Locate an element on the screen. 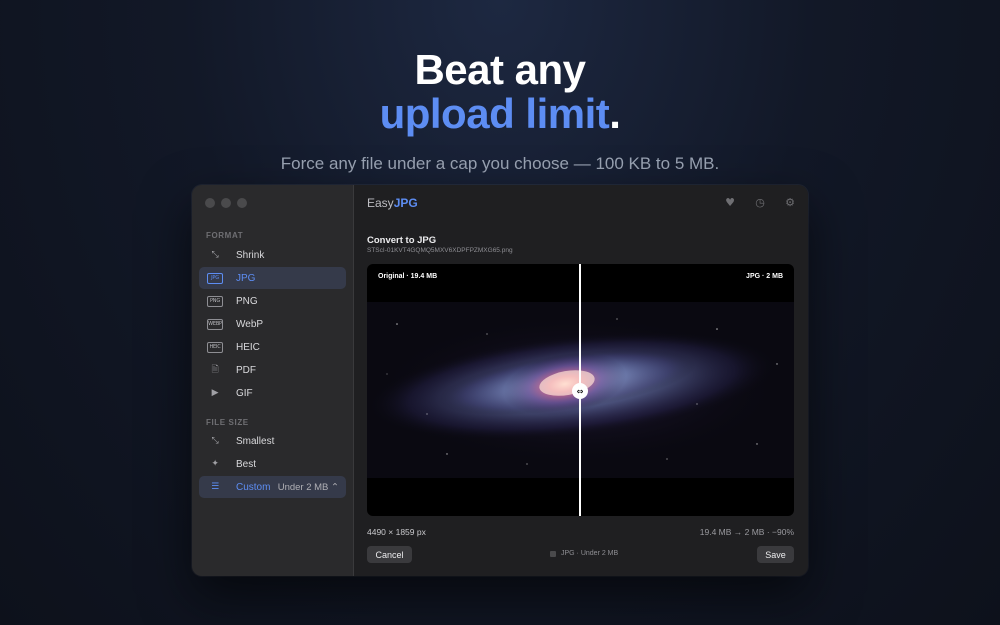 This screenshot has width=1000, height=625. app-title: EasyJPG is located at coordinates (392, 203).